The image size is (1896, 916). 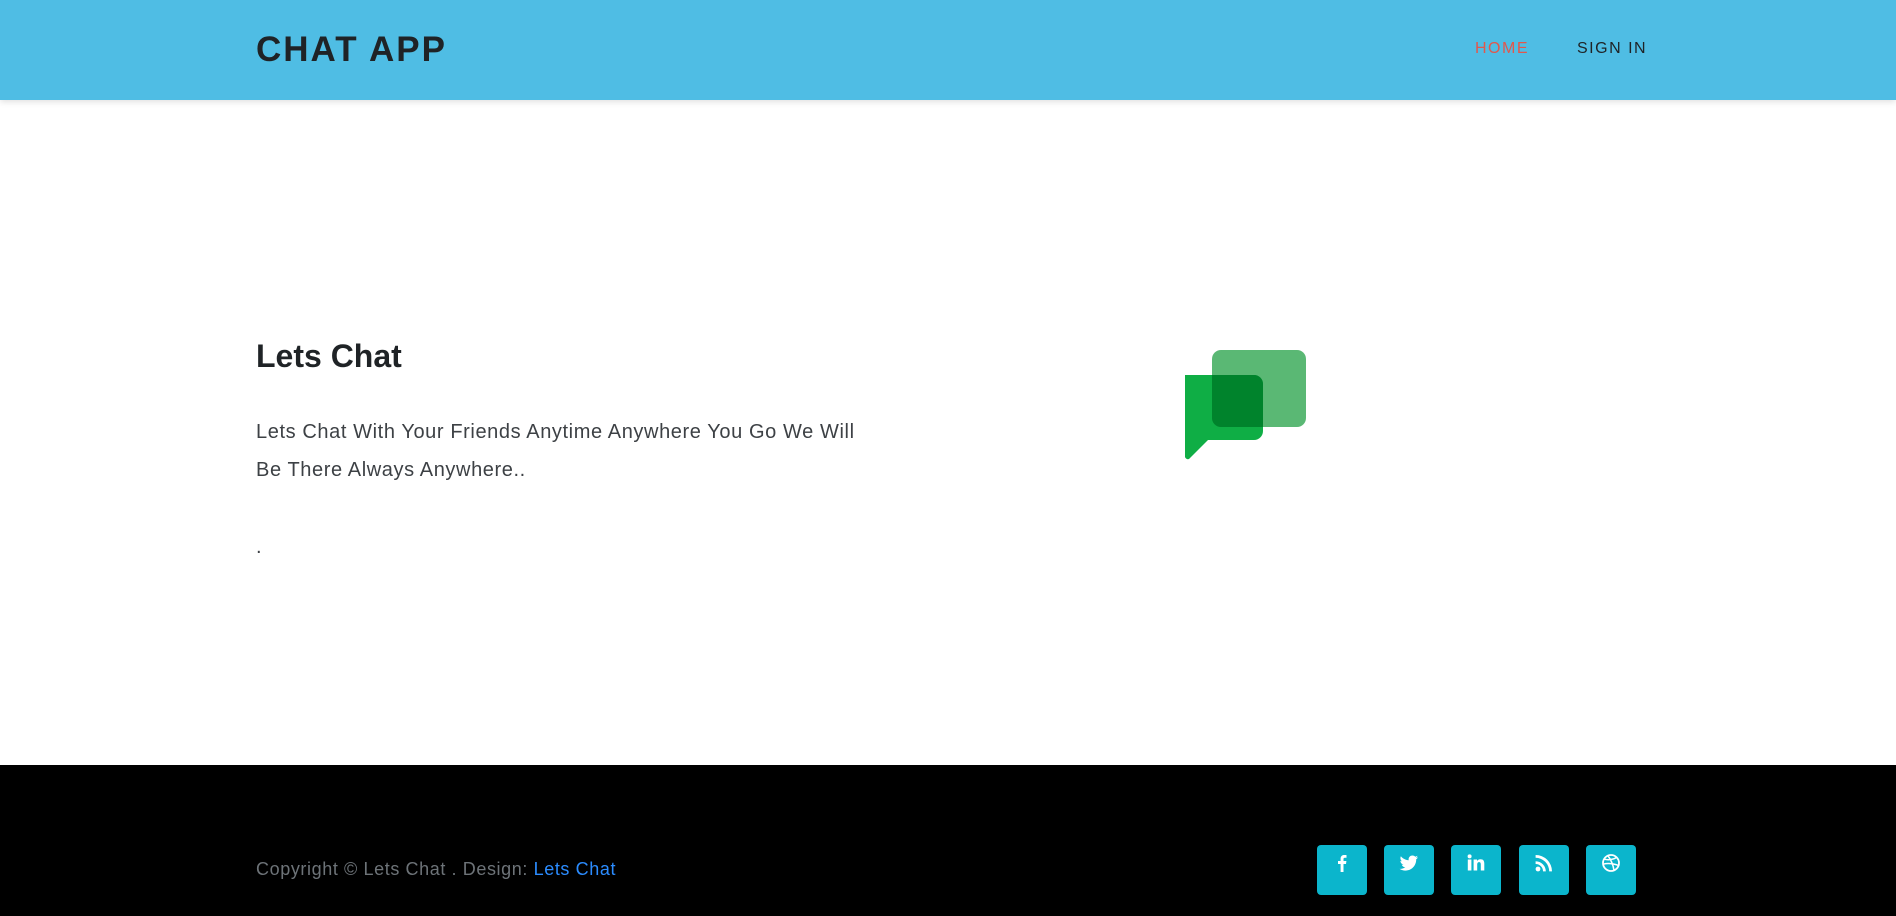 I want to click on hero-title: Lets Chat, so click(x=329, y=356).